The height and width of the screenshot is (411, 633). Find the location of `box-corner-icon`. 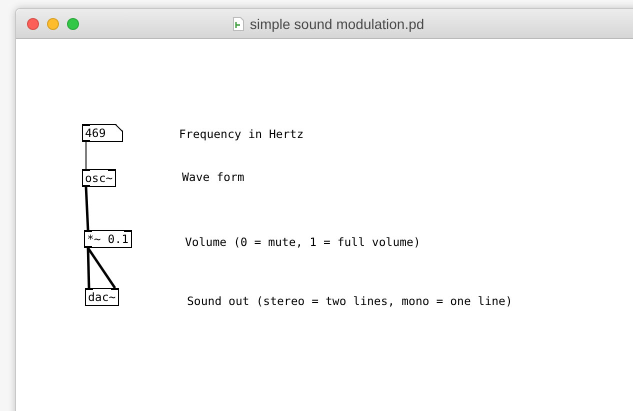

box-corner-icon is located at coordinates (119, 128).